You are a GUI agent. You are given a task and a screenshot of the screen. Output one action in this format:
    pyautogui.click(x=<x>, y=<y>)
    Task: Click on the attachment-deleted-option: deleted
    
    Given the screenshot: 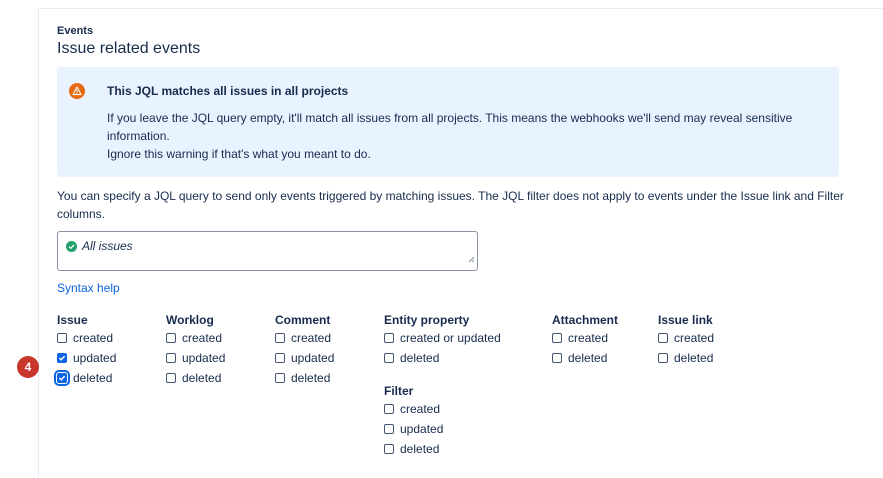 What is the action you would take?
    pyautogui.click(x=585, y=358)
    